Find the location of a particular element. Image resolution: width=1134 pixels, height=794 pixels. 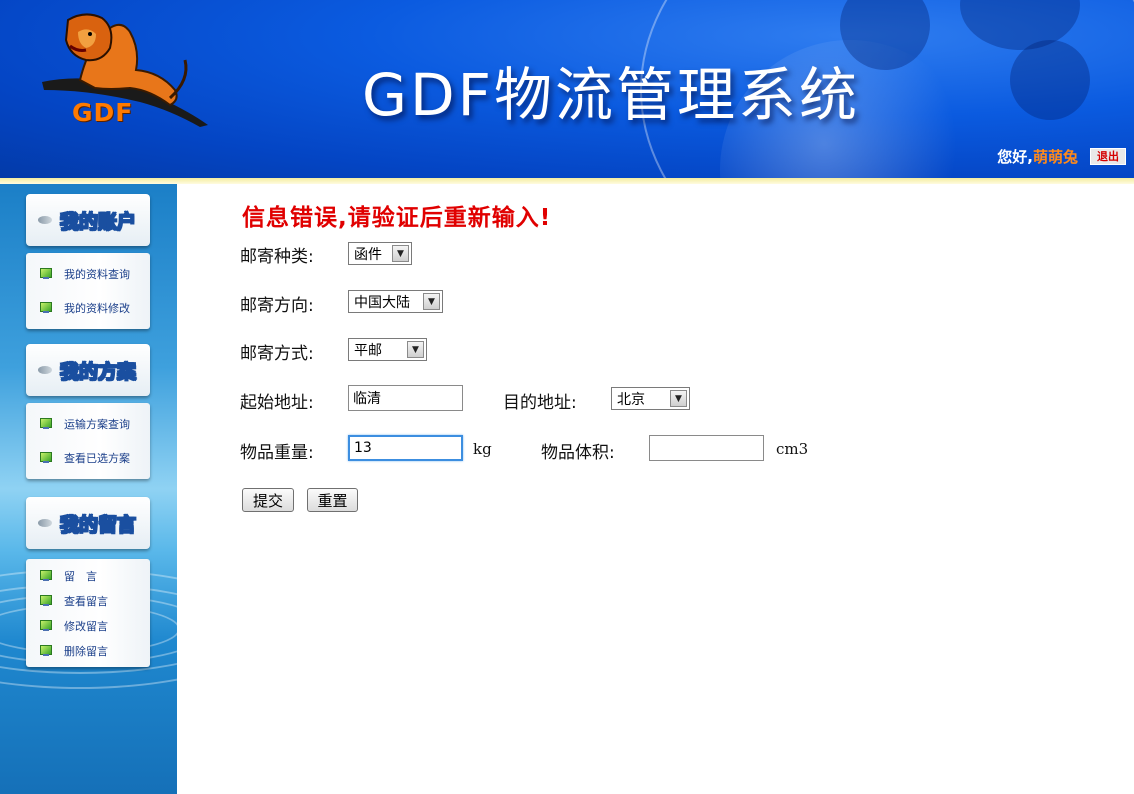

mail-method-label: 邮寄方式: is located at coordinates (277, 354).